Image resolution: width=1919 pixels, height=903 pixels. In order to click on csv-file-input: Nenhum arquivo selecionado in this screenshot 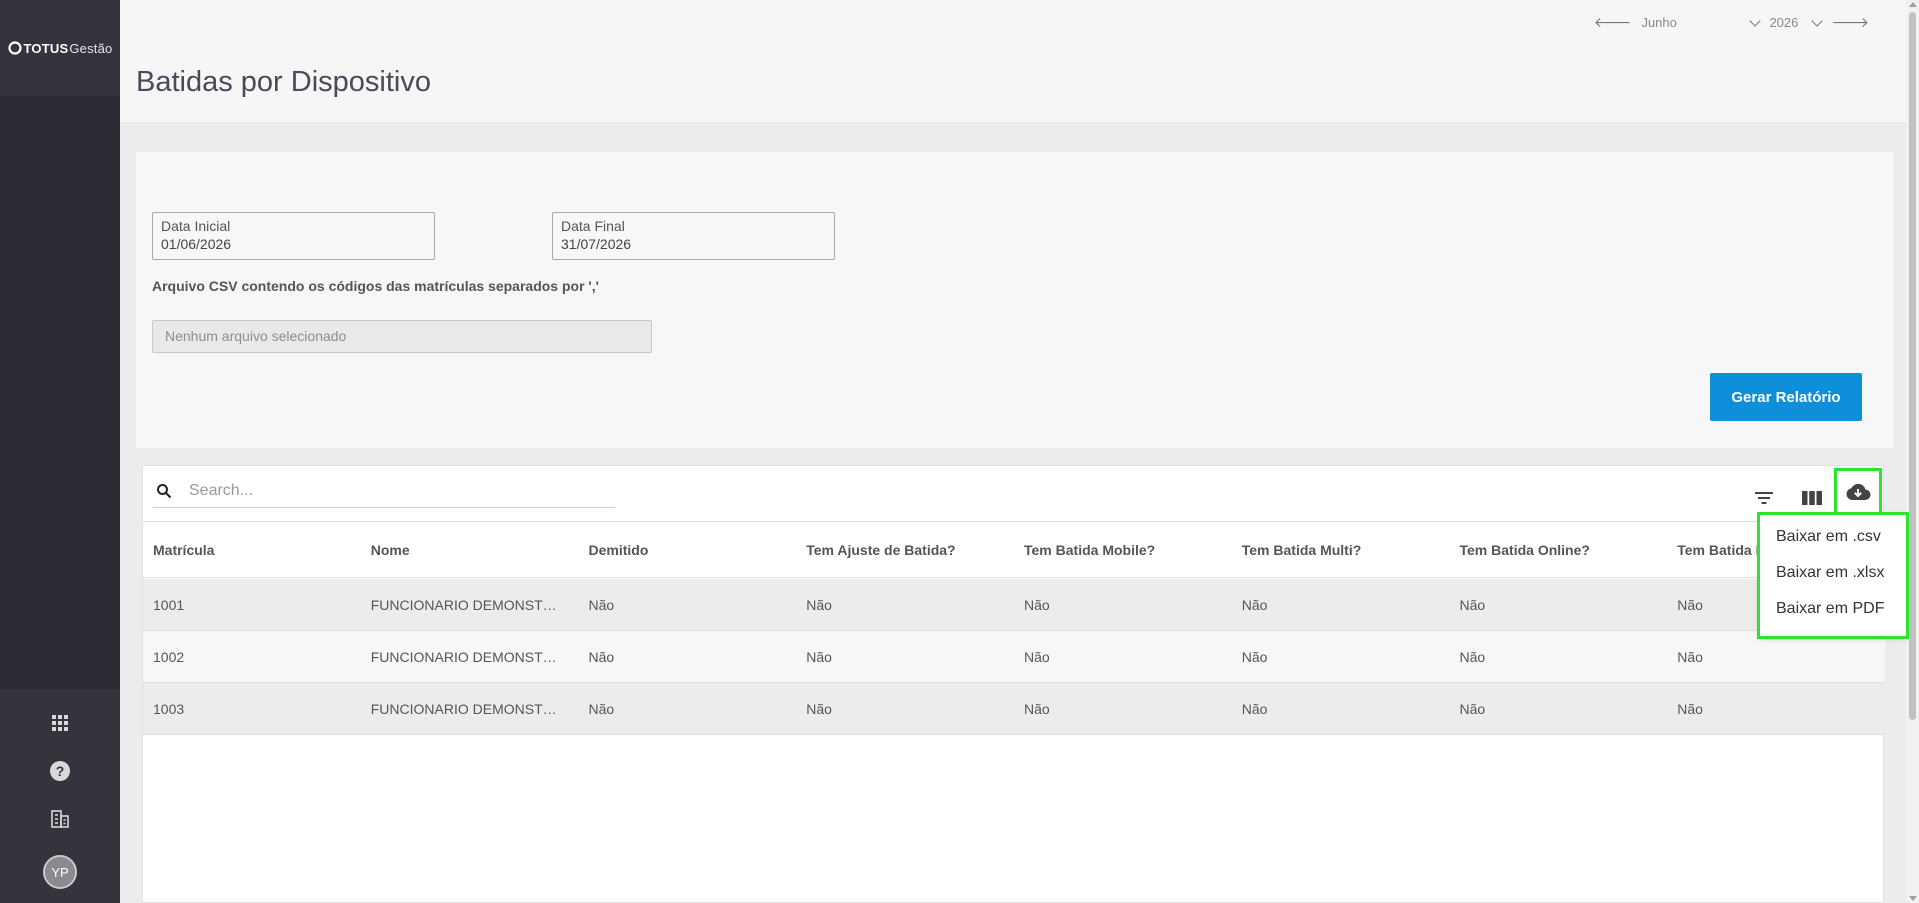, I will do `click(402, 336)`.